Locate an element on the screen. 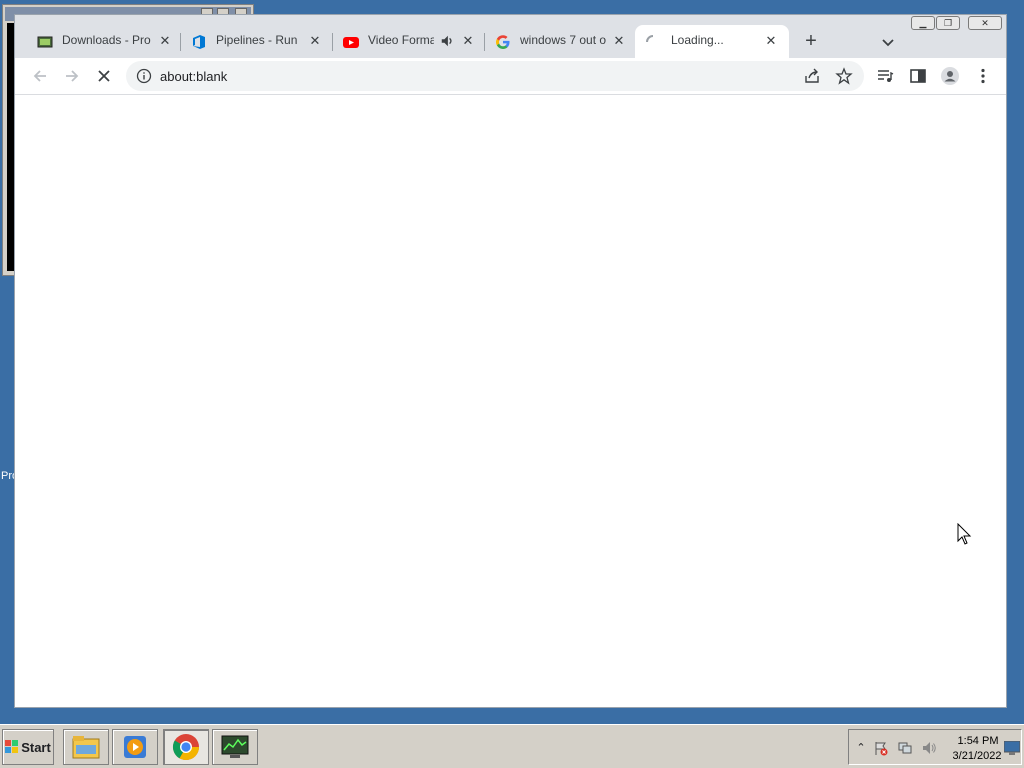 This screenshot has height=768, width=1024. google-icon is located at coordinates (503, 42).